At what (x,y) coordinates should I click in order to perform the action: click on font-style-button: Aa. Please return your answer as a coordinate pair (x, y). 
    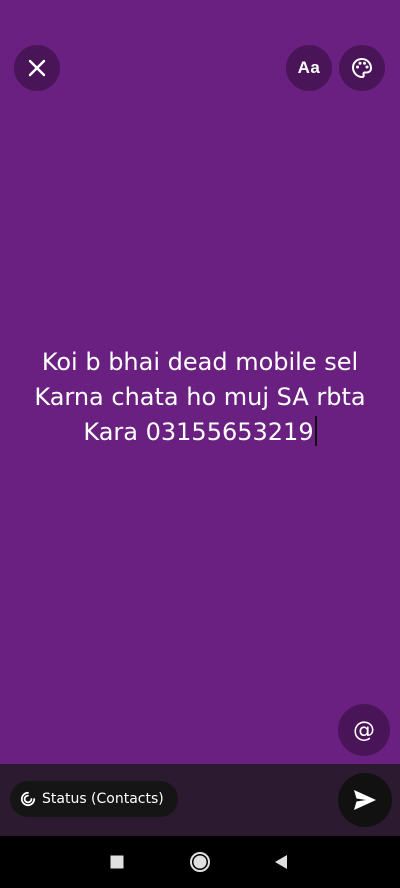
    Looking at the image, I should click on (309, 68).